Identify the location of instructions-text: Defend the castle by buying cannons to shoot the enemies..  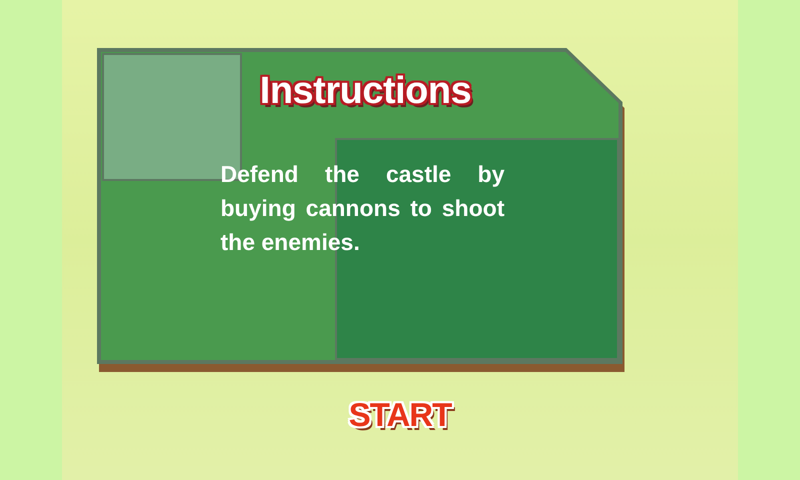
(362, 208).